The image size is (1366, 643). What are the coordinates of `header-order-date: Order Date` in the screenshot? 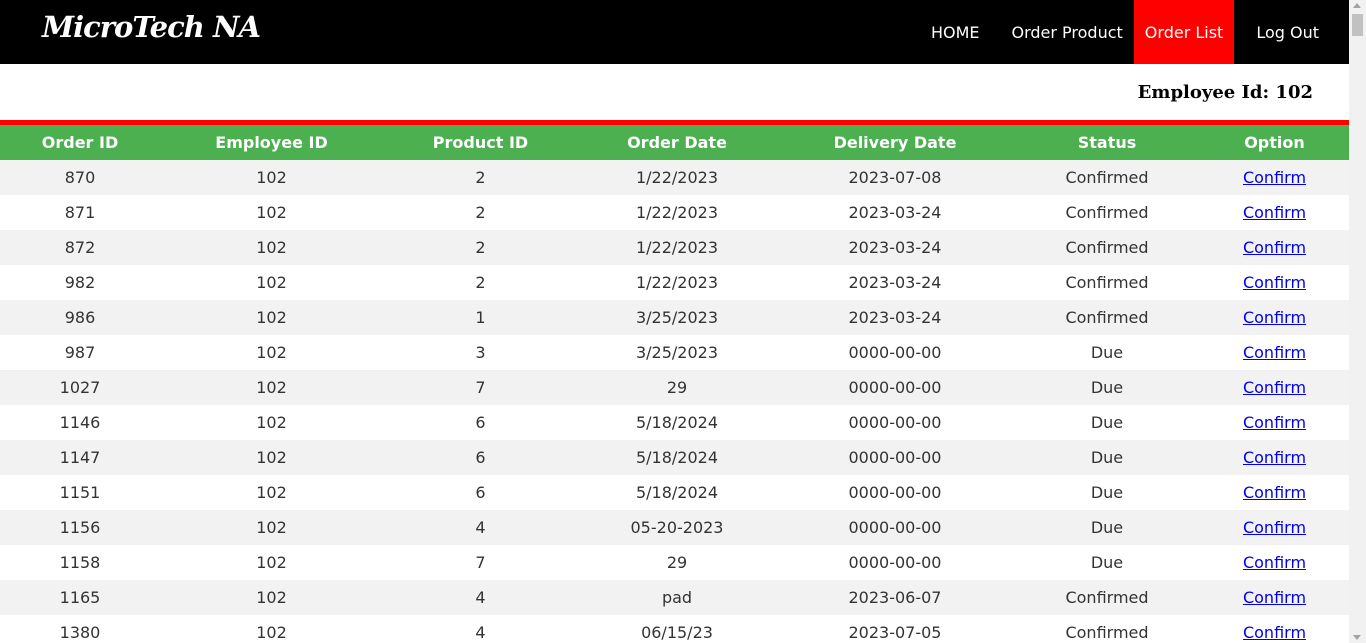 It's located at (677, 142).